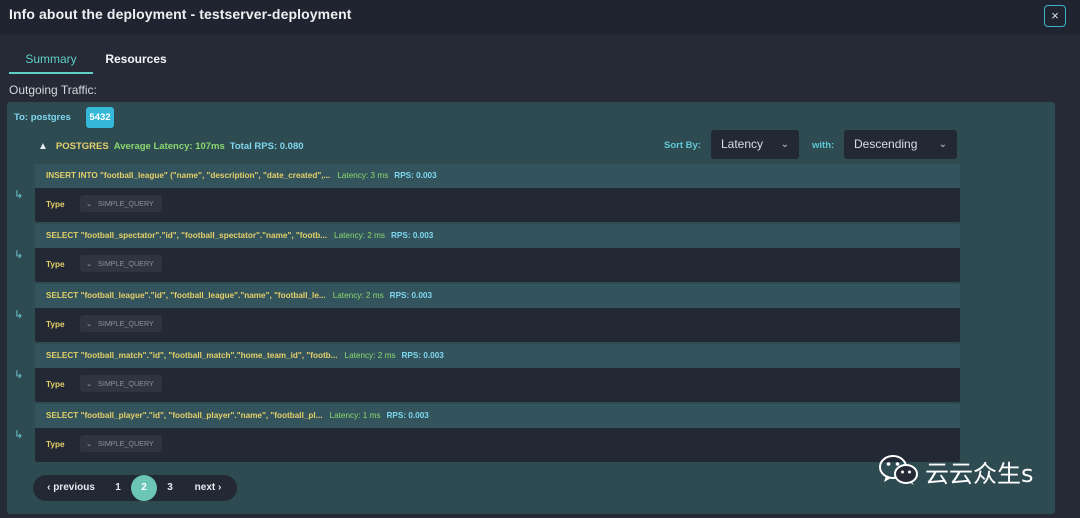 The width and height of the screenshot is (1080, 518). I want to click on previous-page-button: ‹ previous, so click(71, 488).